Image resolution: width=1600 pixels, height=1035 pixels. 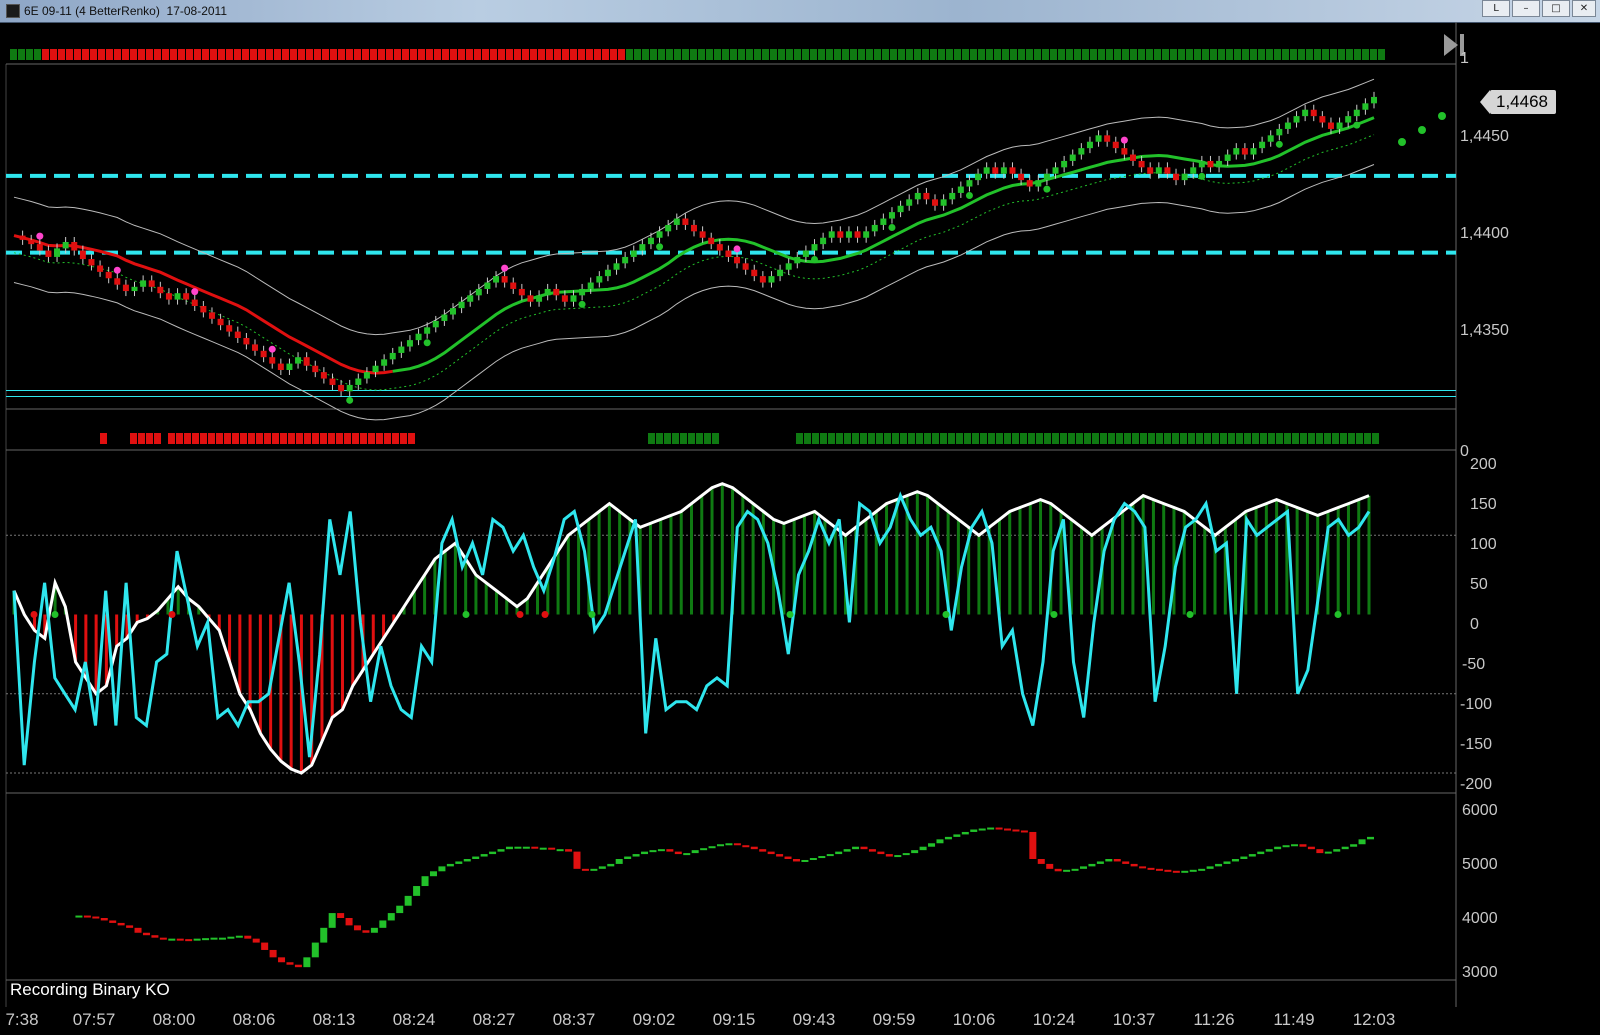 I want to click on time-axis-label: 08:24, so click(x=414, y=1019).